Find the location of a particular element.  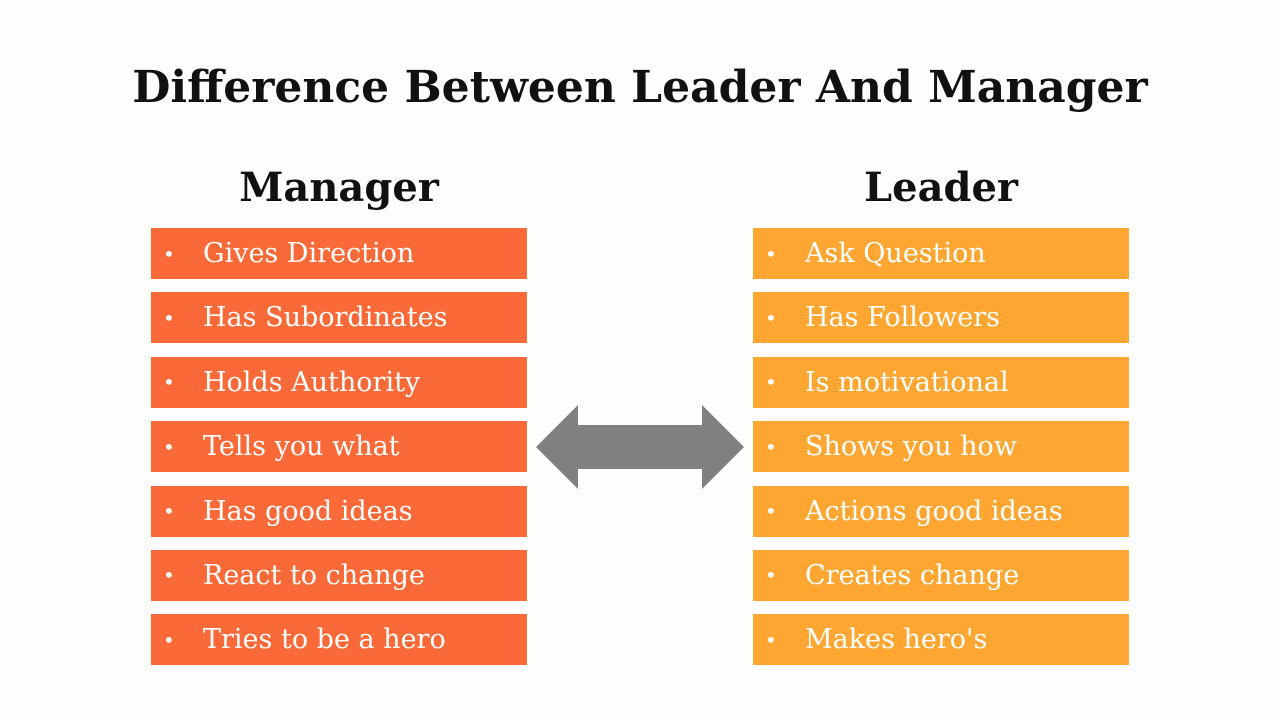

leader-item: • Has Followers is located at coordinates (941, 318).